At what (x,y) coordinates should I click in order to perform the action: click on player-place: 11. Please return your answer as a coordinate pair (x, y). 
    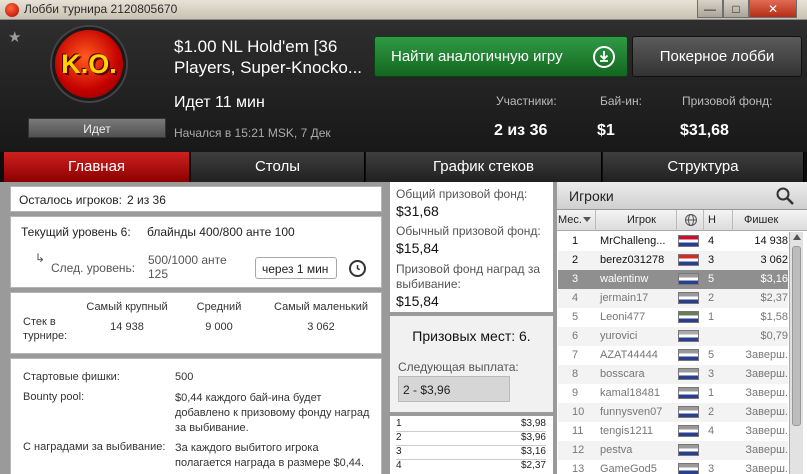
    Looking at the image, I should click on (578, 431).